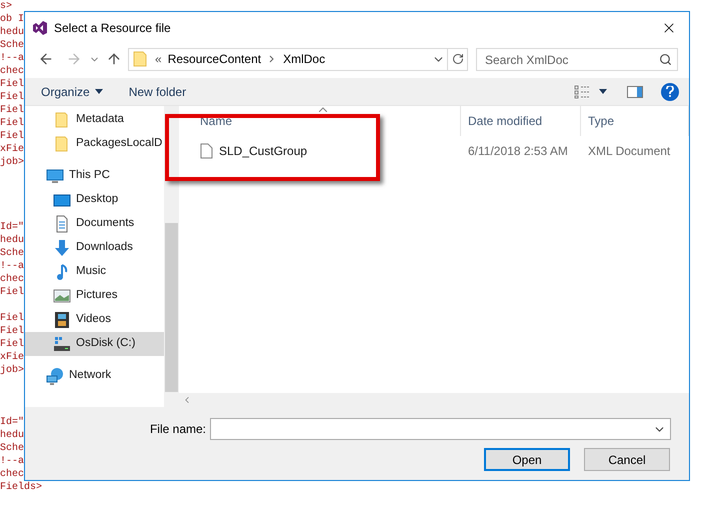  I want to click on sidebar-item: Videos, so click(94, 320).